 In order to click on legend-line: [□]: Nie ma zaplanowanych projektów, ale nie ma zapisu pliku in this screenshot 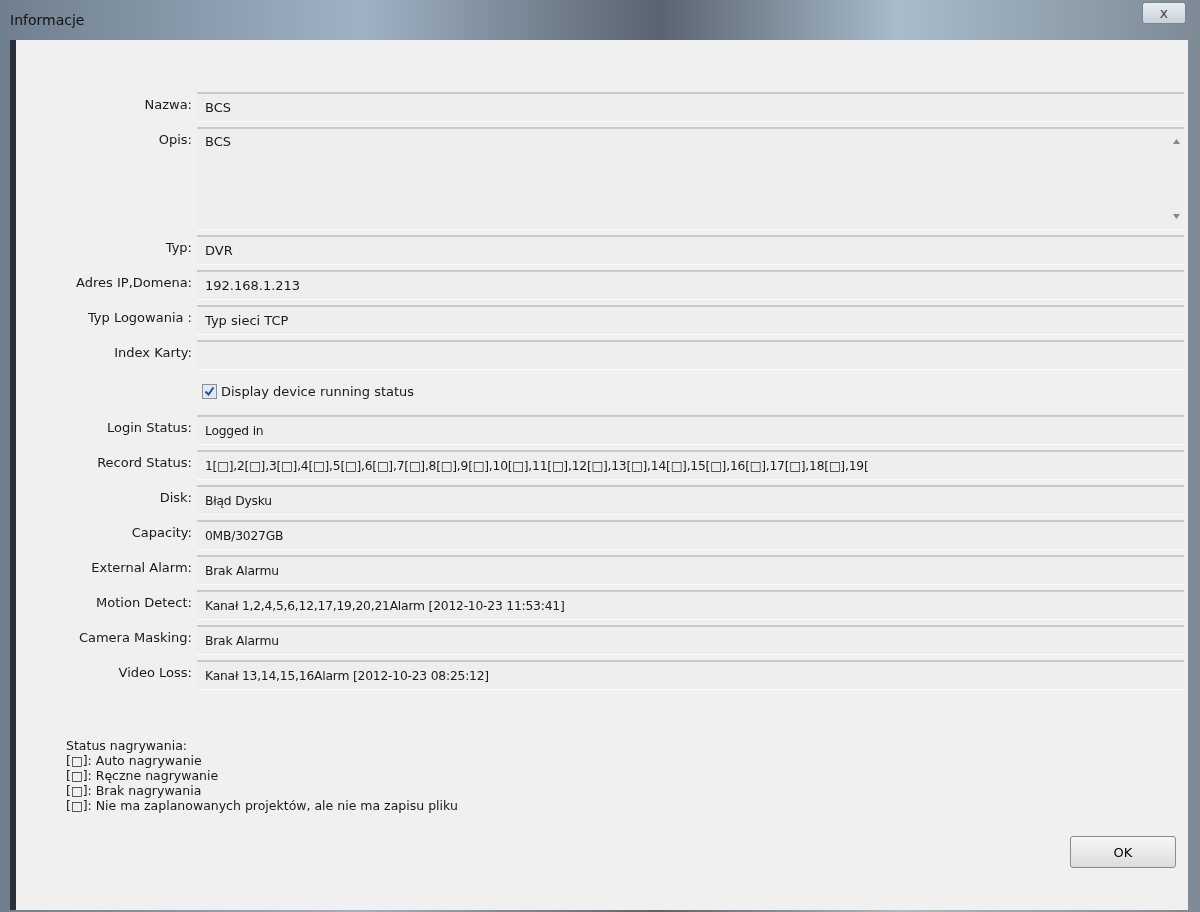, I will do `click(262, 805)`.